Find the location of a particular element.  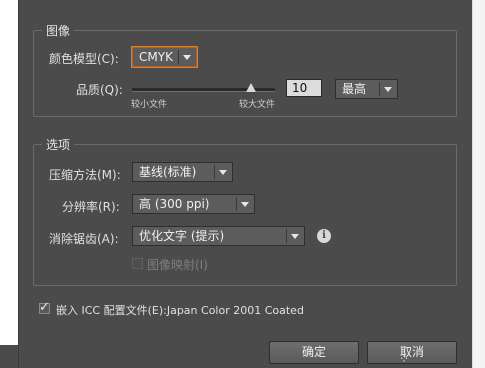

quality-slider-thumb is located at coordinates (251, 87).